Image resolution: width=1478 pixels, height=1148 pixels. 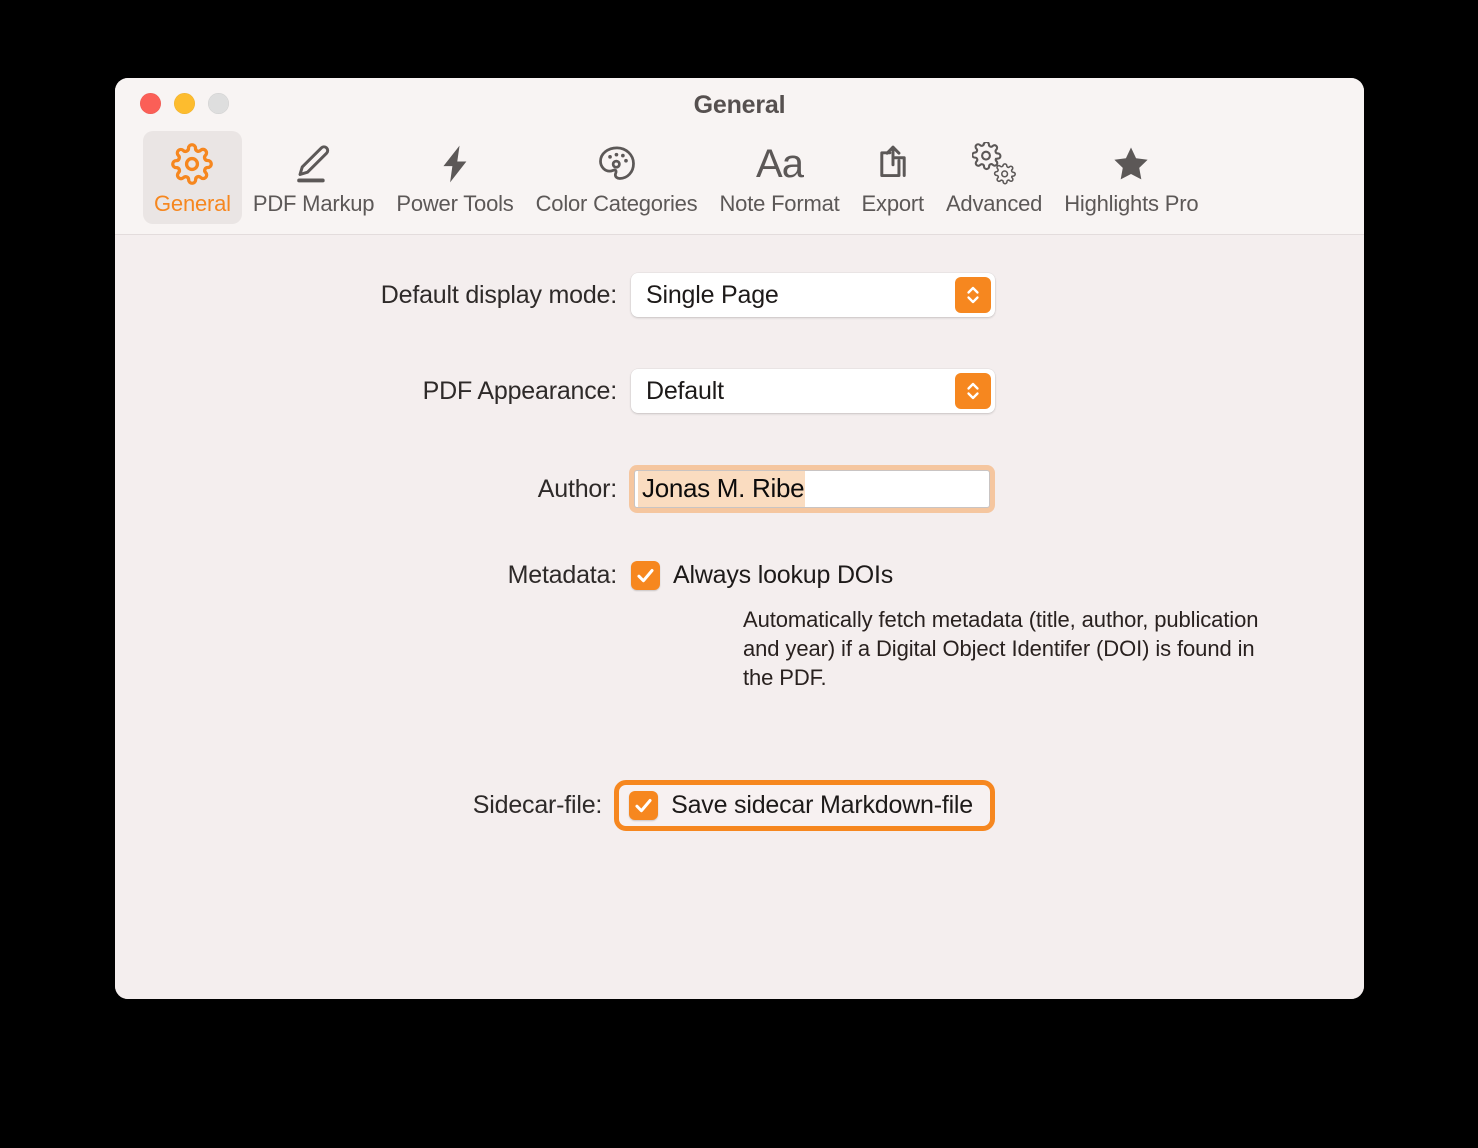 I want to click on pdf-appearance-row: PDF Appearance: Default, so click(x=555, y=391).